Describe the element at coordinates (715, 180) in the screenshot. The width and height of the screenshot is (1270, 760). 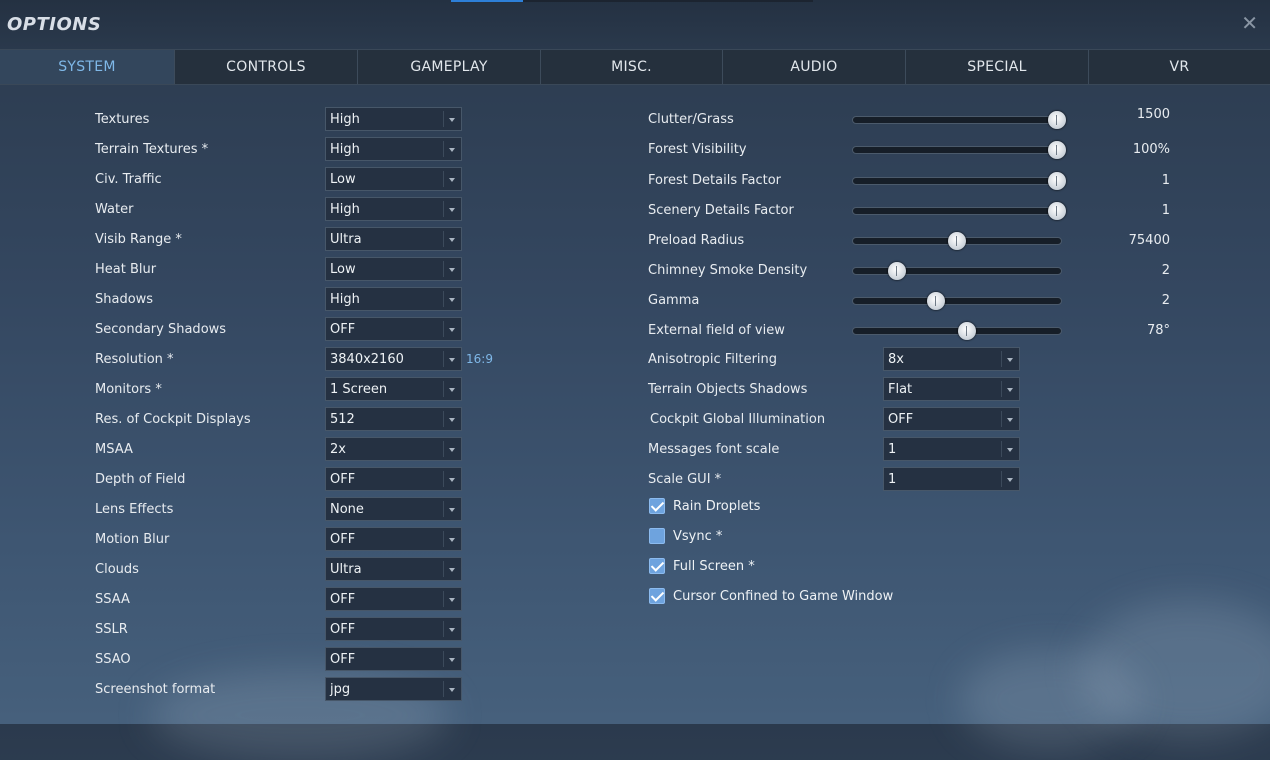
I see `forest-details-factor-label: Forest Details Factor` at that location.